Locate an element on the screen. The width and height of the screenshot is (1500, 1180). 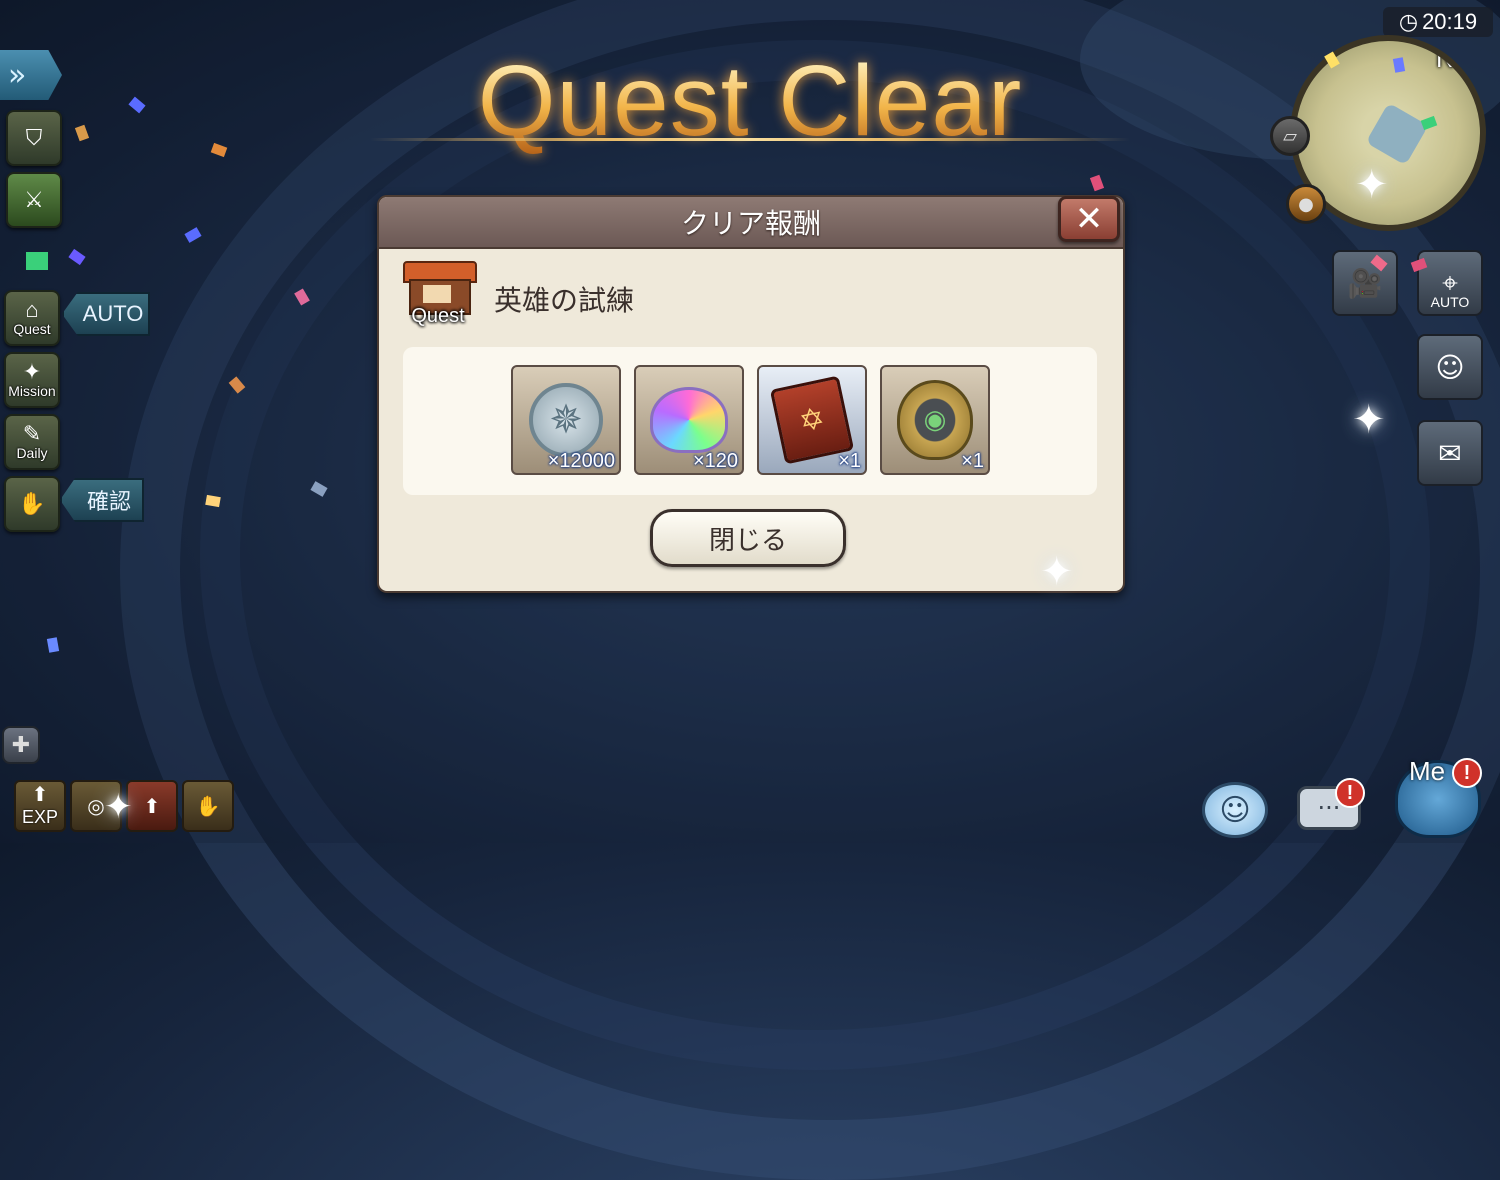
clock: ◷ 20:19 is located at coordinates (1438, 22).